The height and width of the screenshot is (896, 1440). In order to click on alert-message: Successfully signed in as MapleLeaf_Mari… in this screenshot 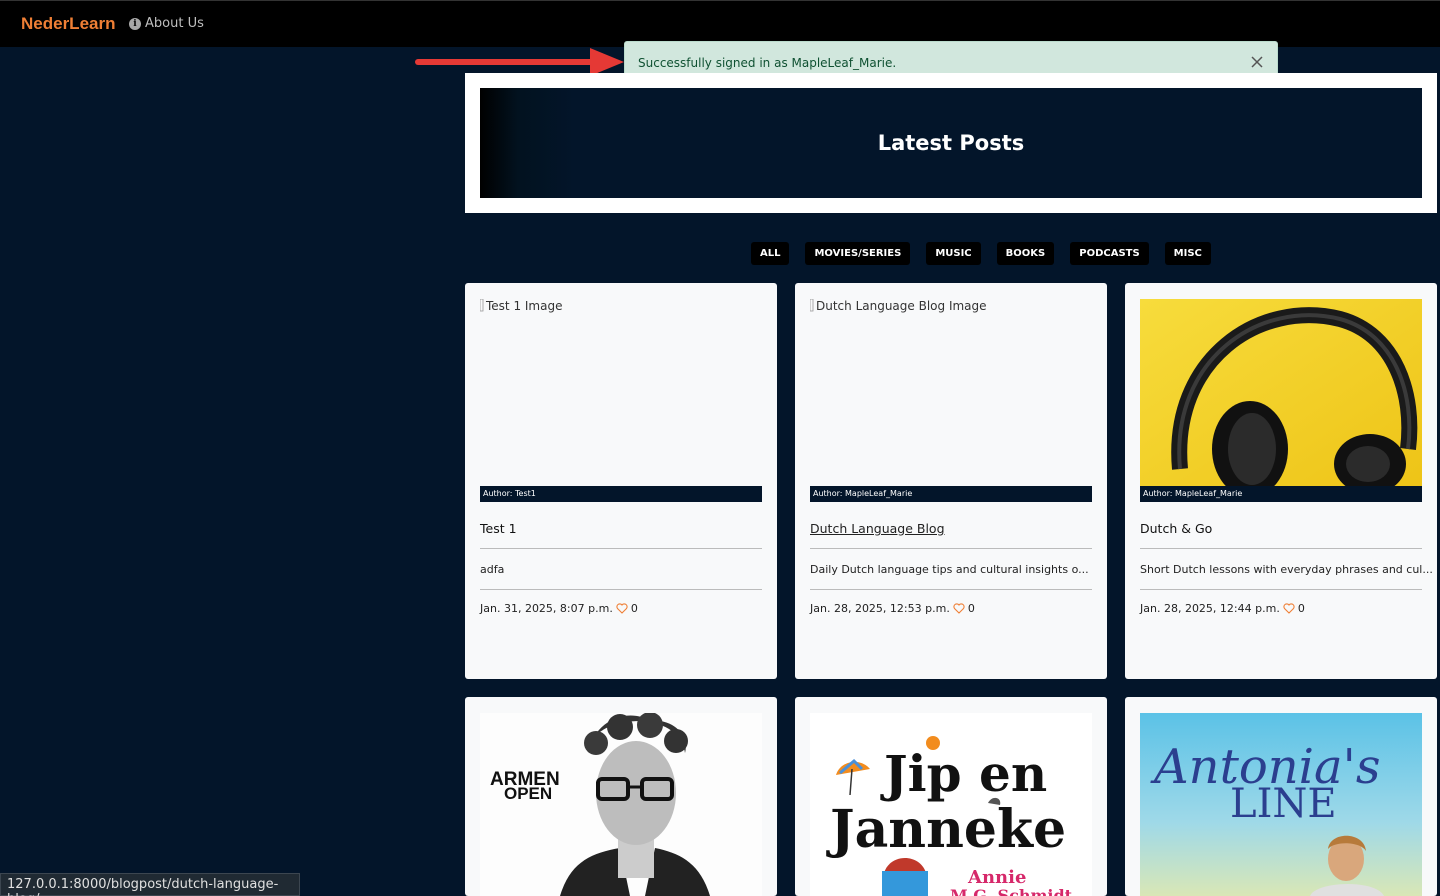, I will do `click(767, 63)`.